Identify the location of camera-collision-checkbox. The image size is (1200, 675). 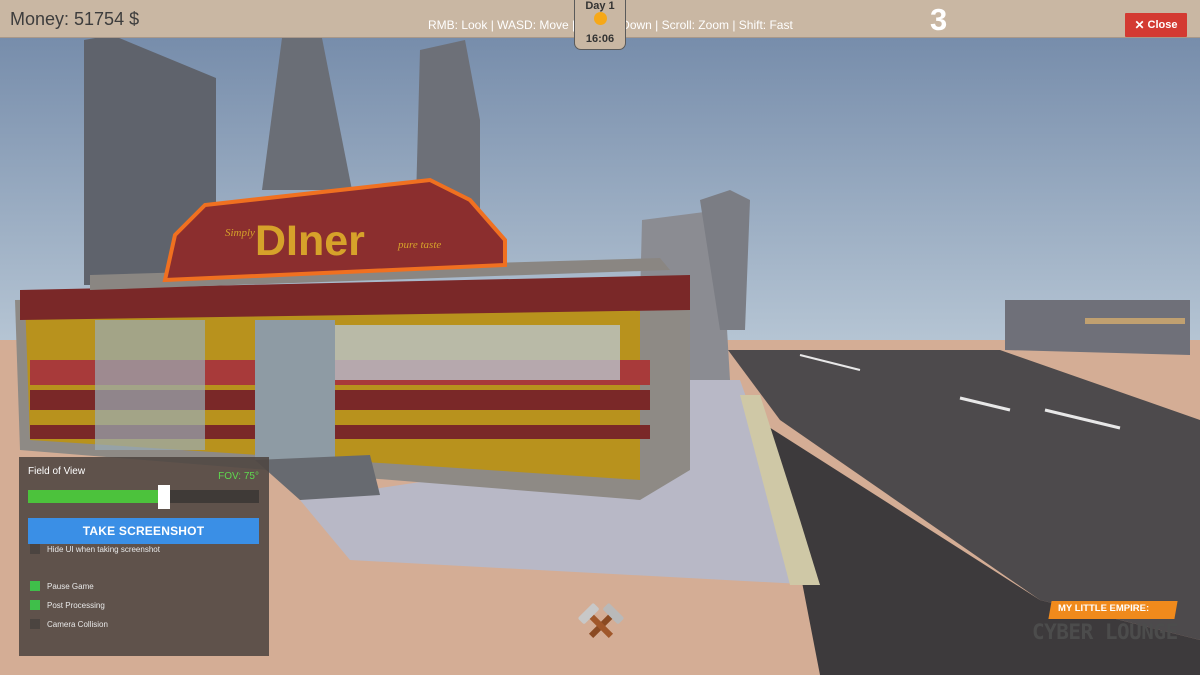
(35, 624).